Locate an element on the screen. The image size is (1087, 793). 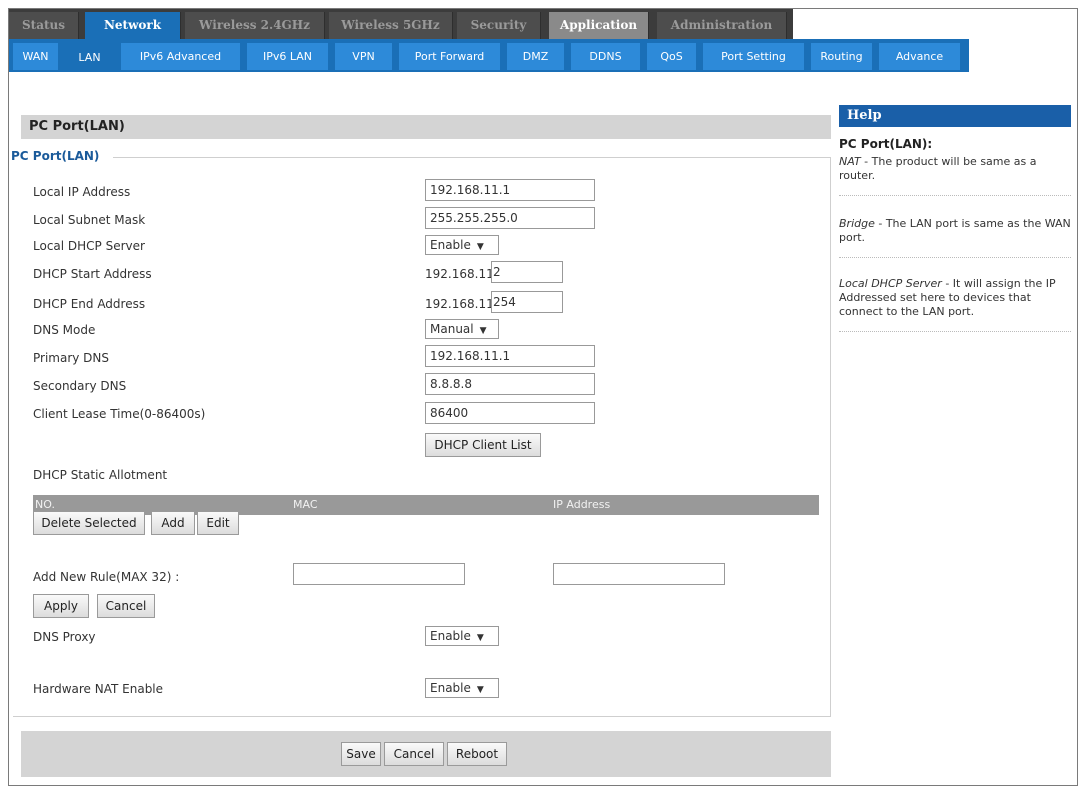
dns-proxy-label: DNS Proxy is located at coordinates (64, 637).